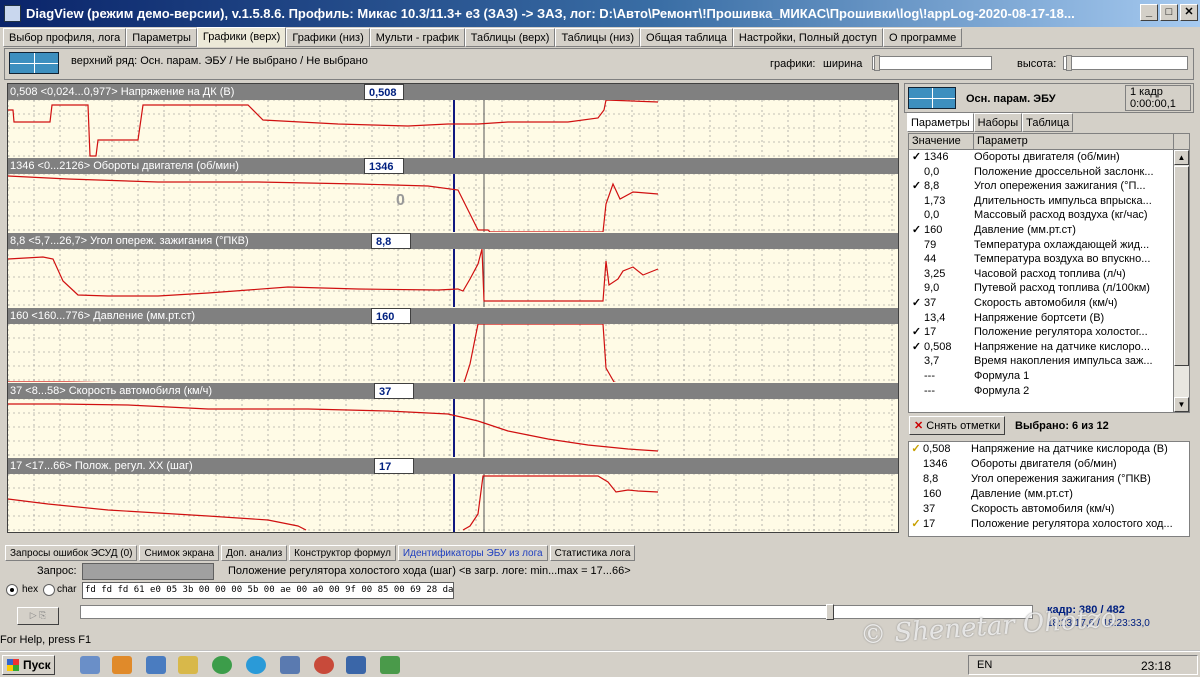 The width and height of the screenshot is (1200, 677). Describe the element at coordinates (472, 553) in the screenshot. I see `tab-ecu-ids: Идентификаторы ЭБУ из лога` at that location.